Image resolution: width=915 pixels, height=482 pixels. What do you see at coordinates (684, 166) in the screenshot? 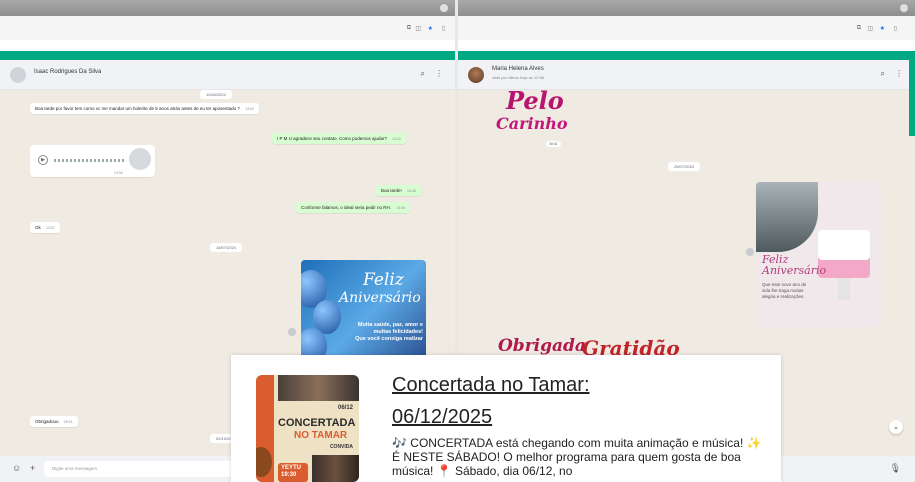
I see `date-chip: 25/07/2024` at bounding box center [684, 166].